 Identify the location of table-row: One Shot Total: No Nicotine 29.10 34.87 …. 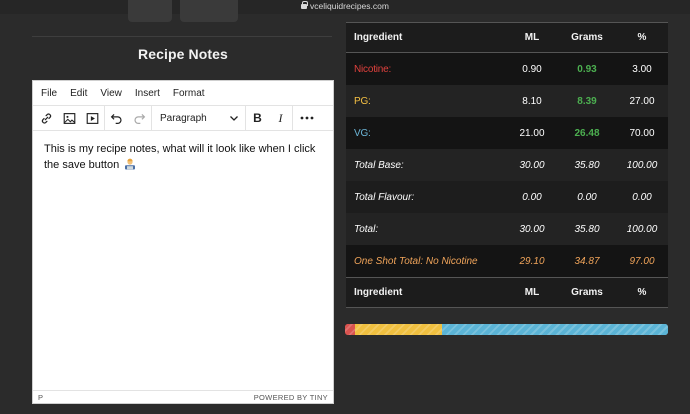
(507, 261).